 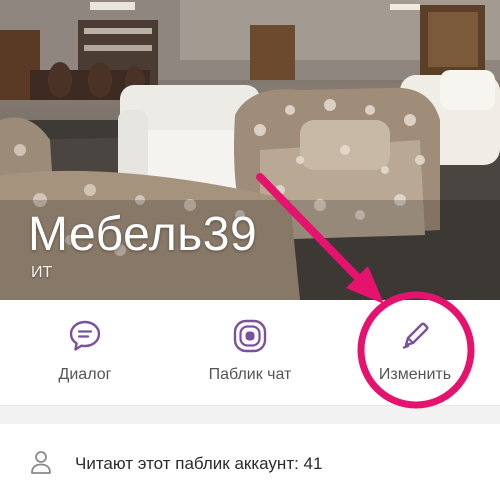 What do you see at coordinates (85, 336) in the screenshot?
I see `chat-bubble-icon` at bounding box center [85, 336].